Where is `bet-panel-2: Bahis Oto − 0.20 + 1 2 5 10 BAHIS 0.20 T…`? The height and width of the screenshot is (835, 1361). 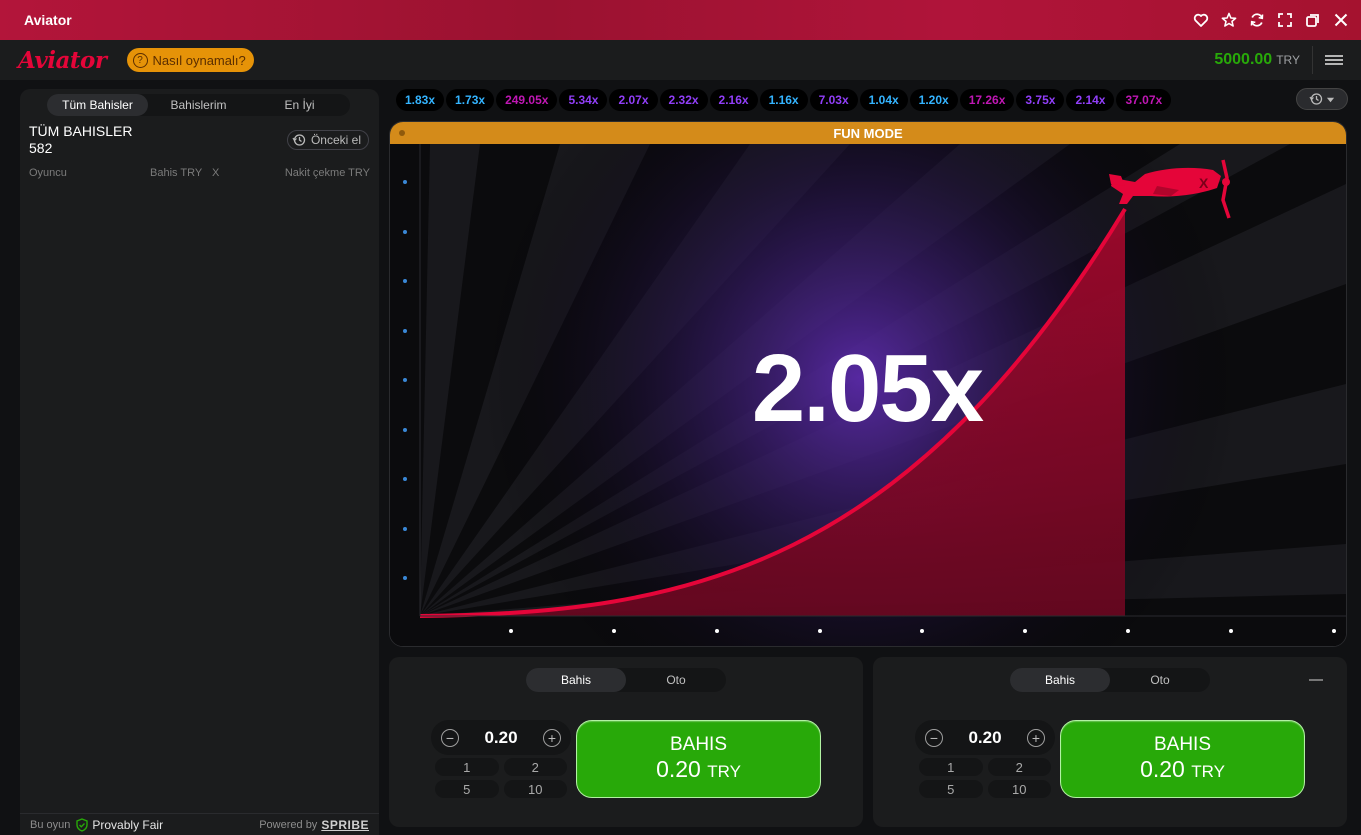
bet-panel-2: Bahis Oto − 0.20 + 1 2 5 10 BAHIS 0.20 T… is located at coordinates (1110, 742).